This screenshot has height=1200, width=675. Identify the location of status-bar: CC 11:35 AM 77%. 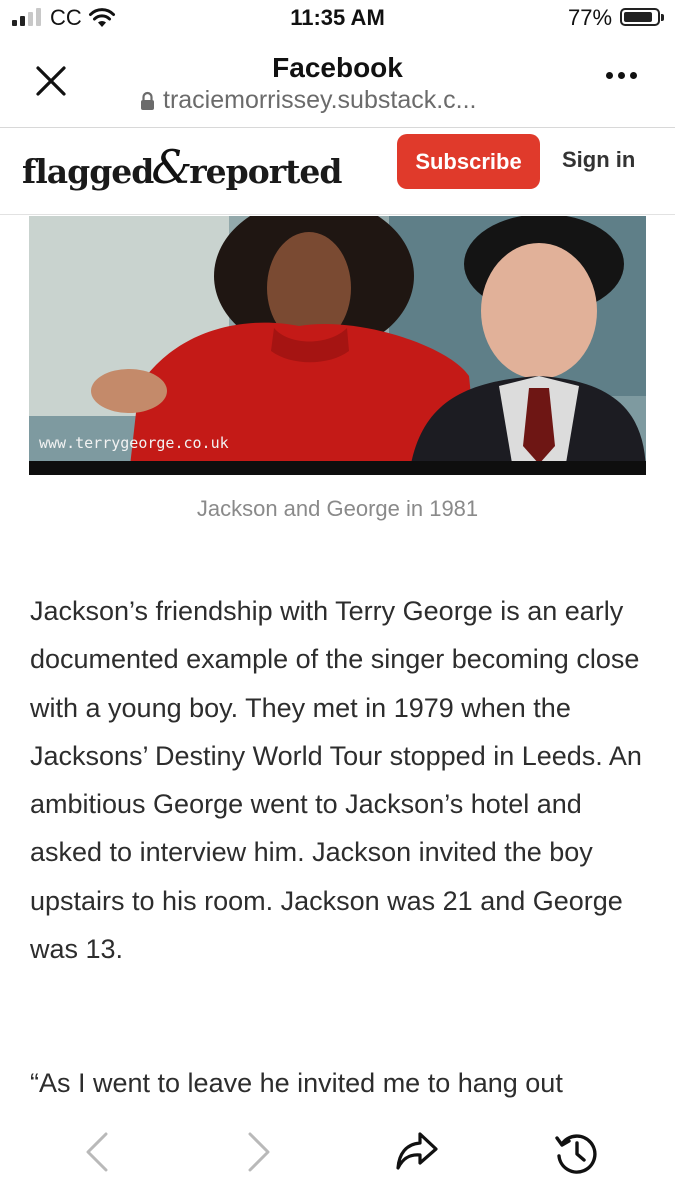
(337, 18).